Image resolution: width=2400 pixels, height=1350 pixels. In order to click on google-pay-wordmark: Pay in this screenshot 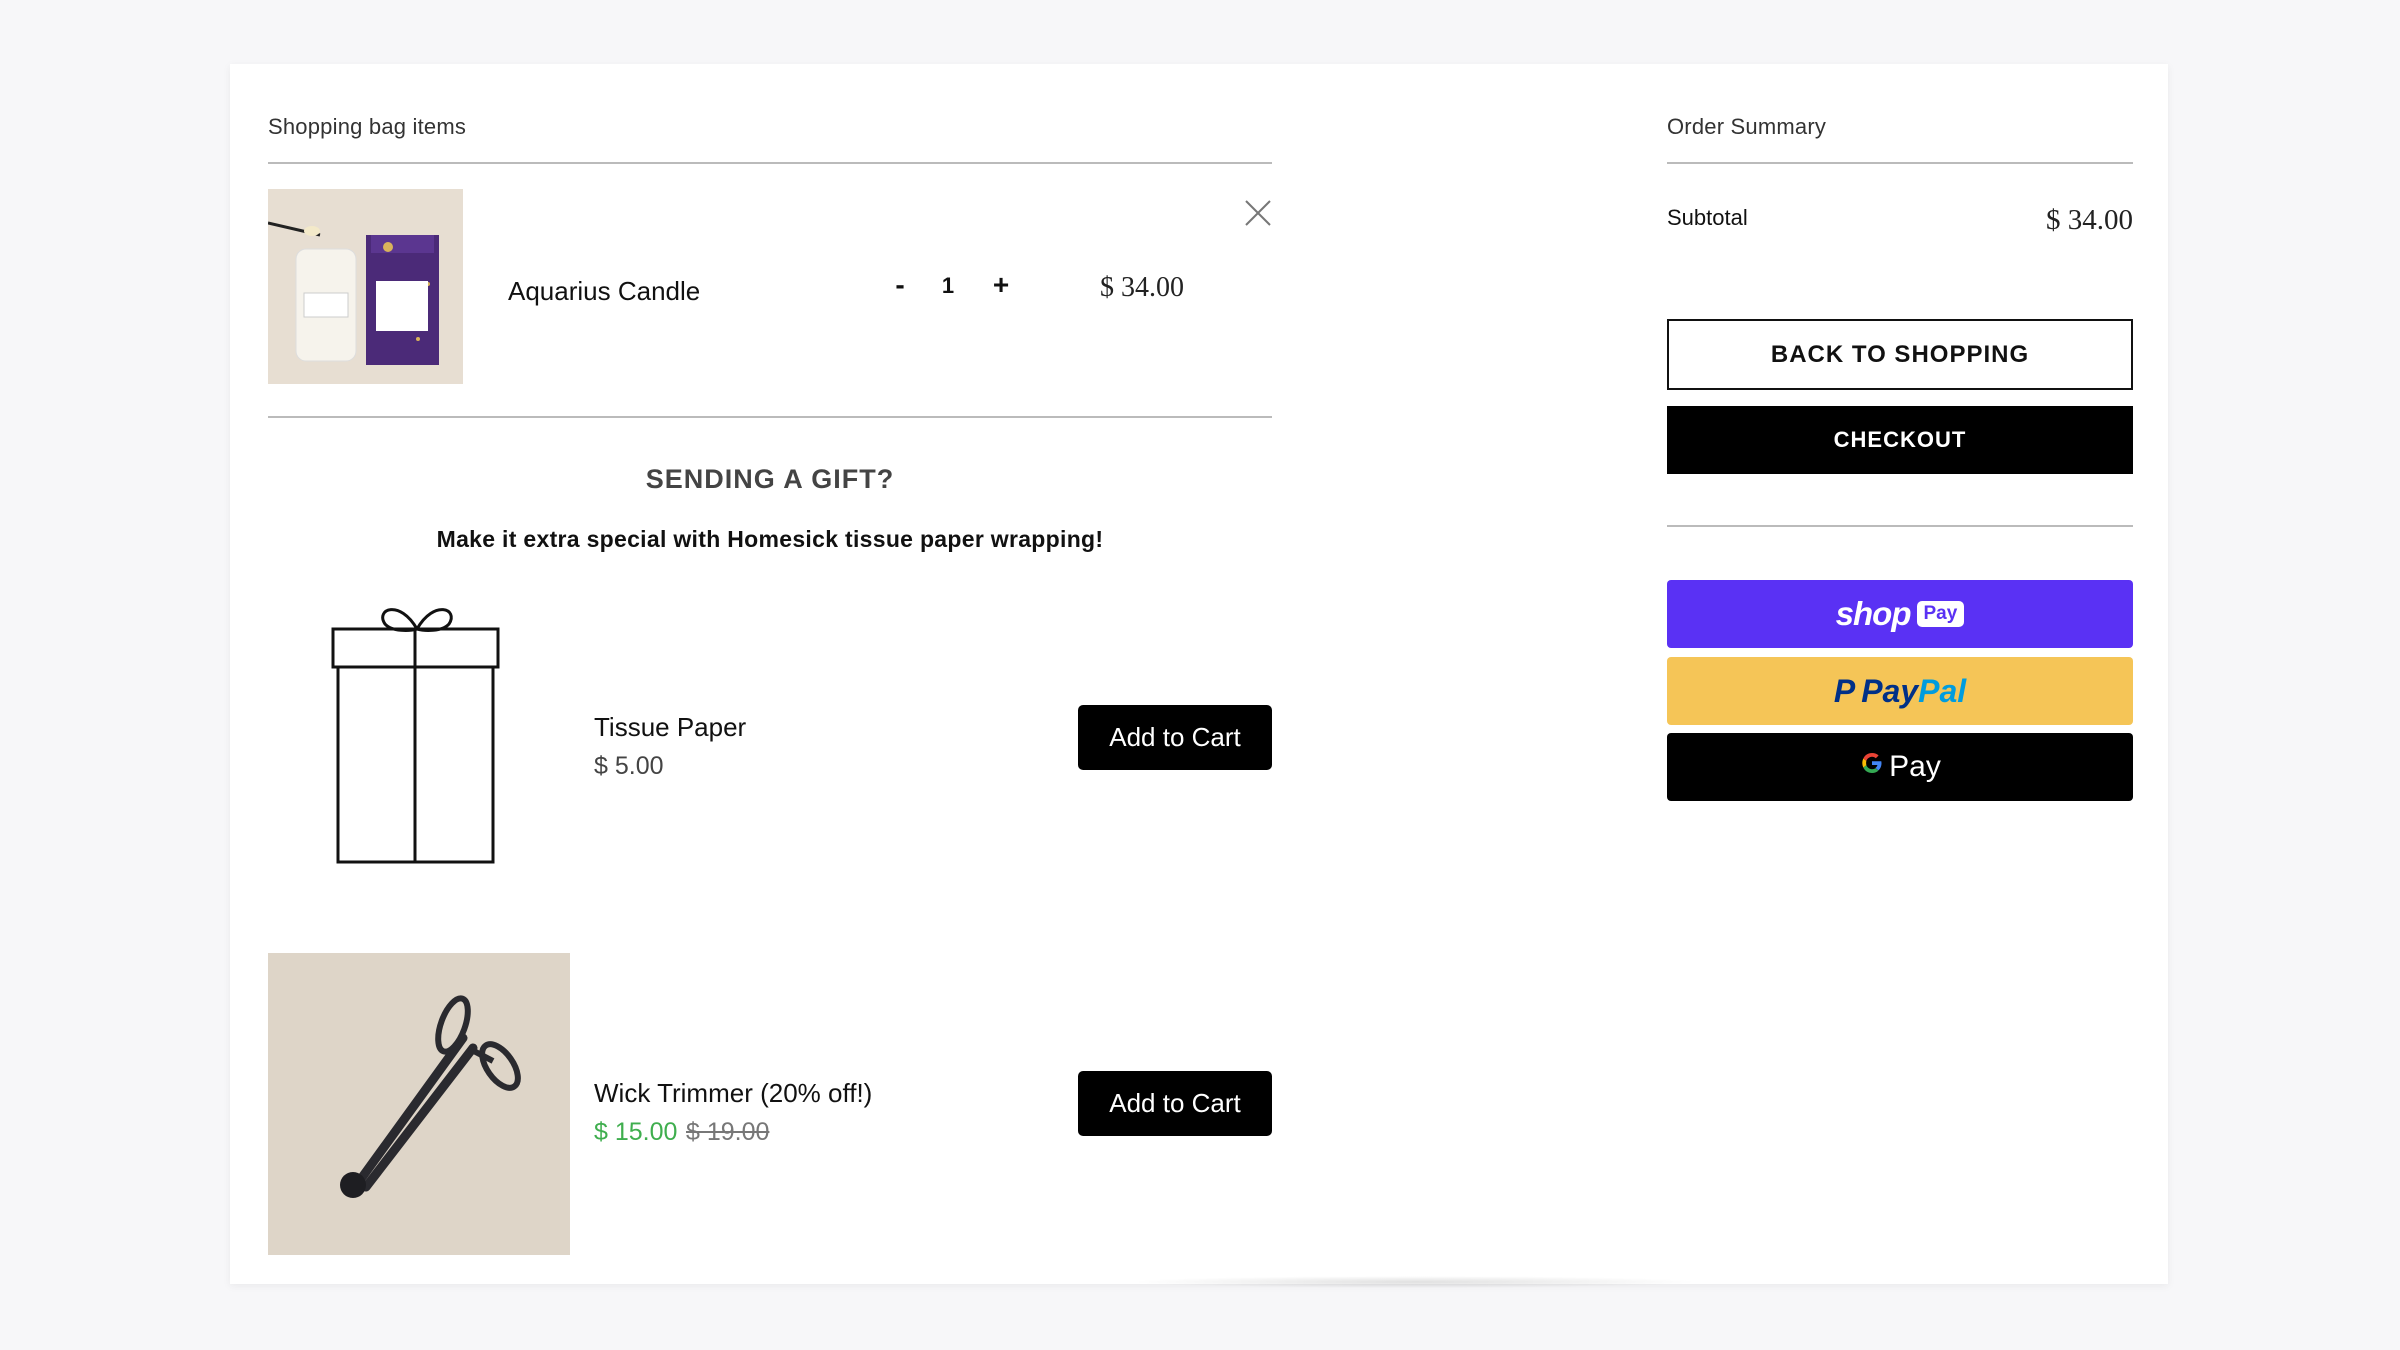, I will do `click(1915, 766)`.